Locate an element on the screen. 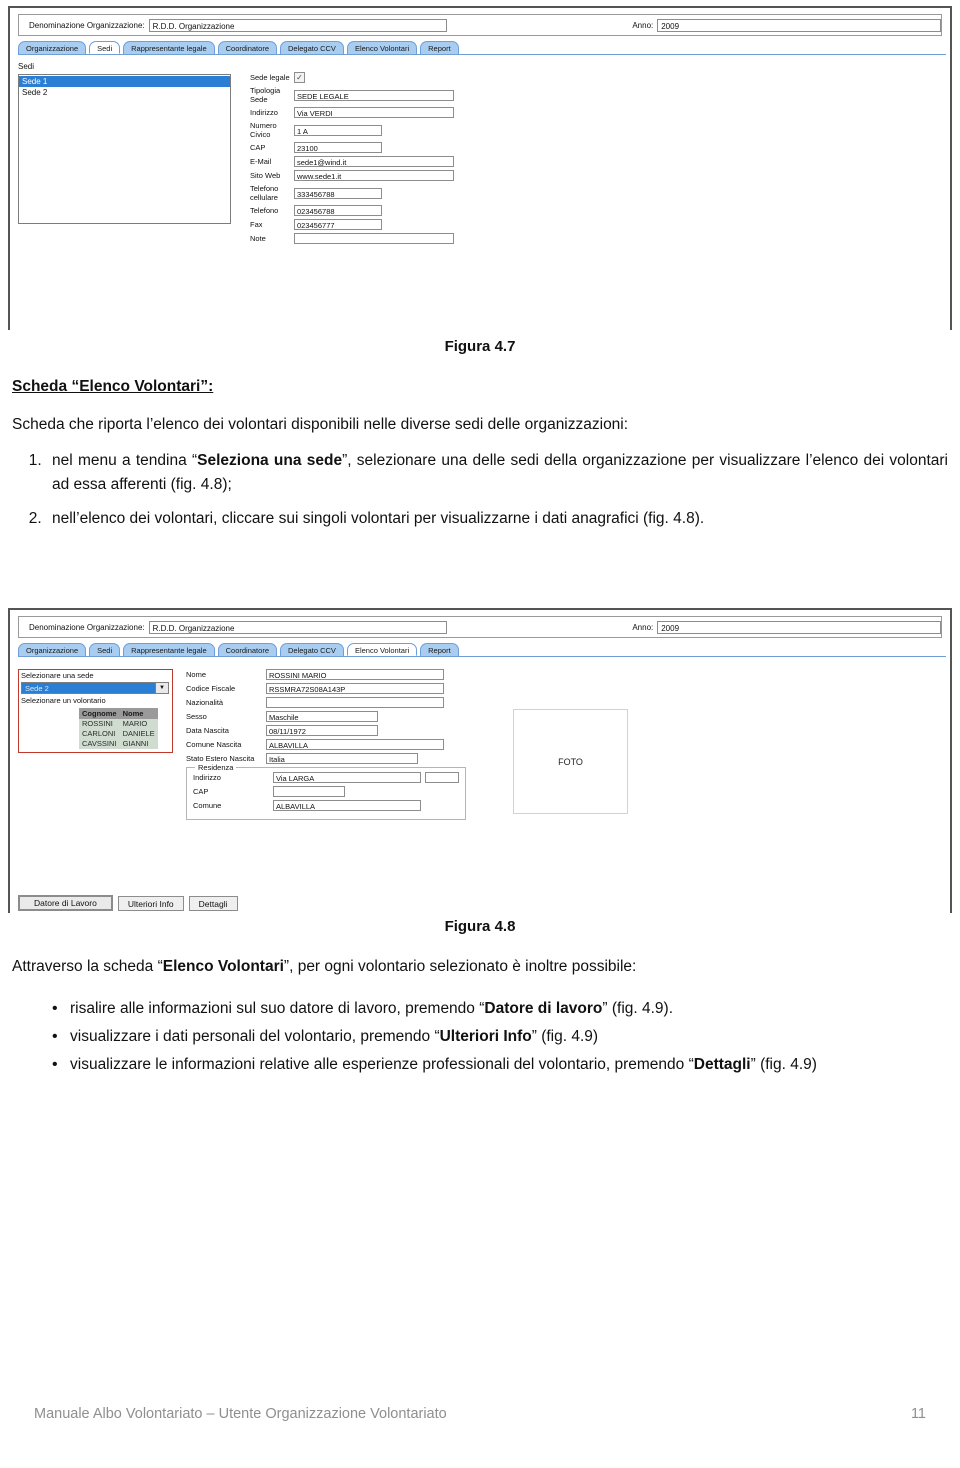 This screenshot has width=960, height=1468. field-label: Fax is located at coordinates (256, 224).